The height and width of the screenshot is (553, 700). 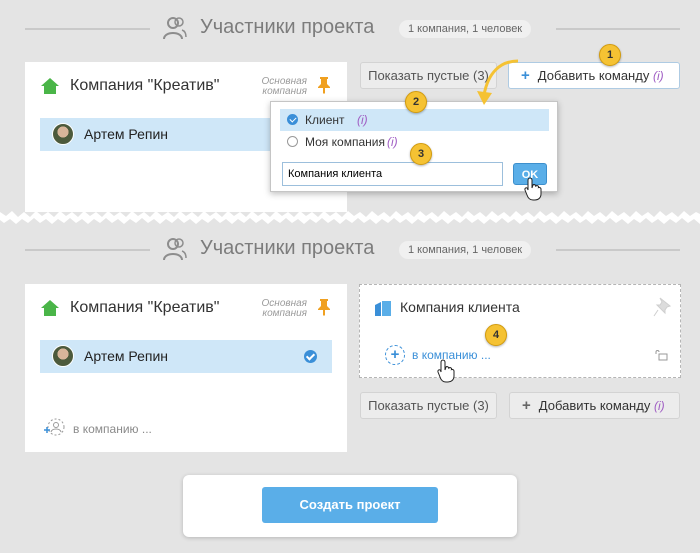 What do you see at coordinates (661, 357) in the screenshot?
I see `lock-icon` at bounding box center [661, 357].